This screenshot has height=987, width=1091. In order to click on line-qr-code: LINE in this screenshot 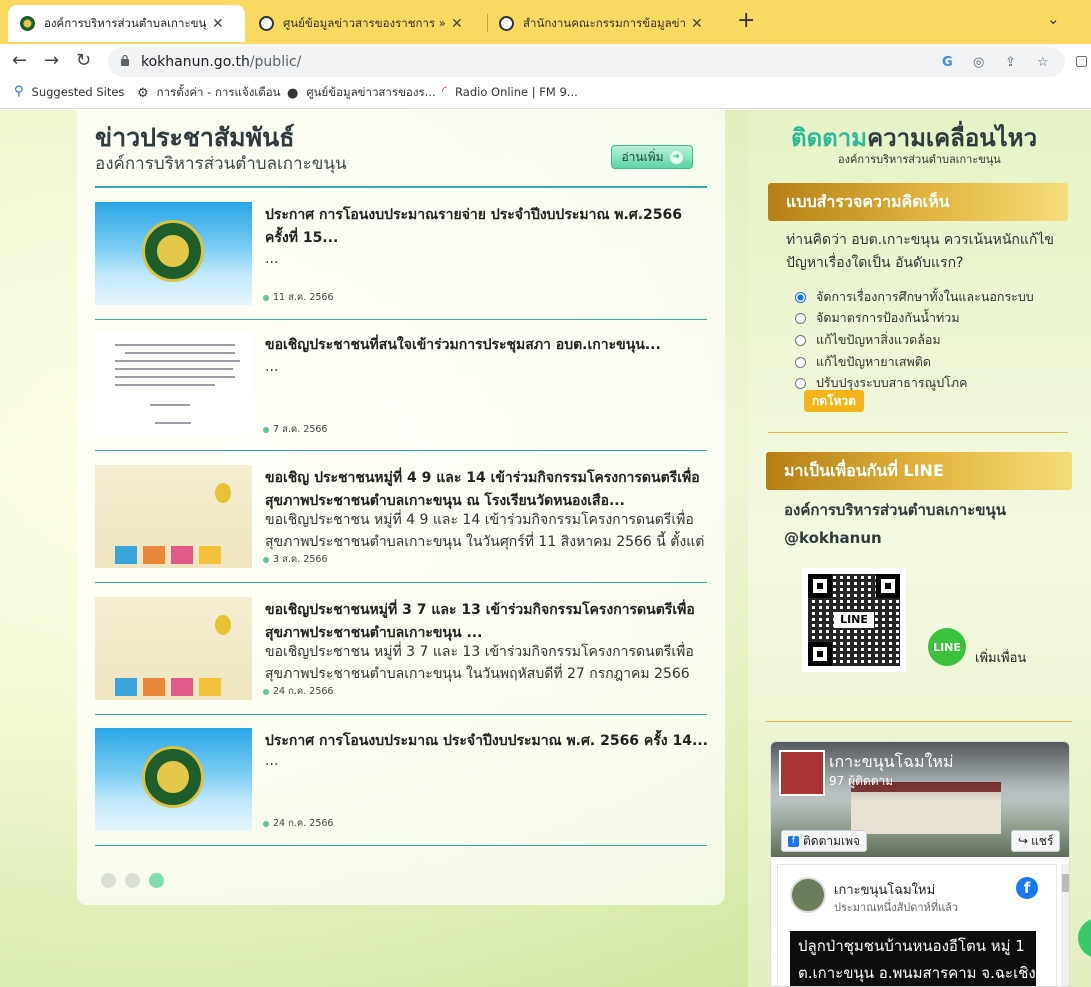, I will do `click(854, 620)`.